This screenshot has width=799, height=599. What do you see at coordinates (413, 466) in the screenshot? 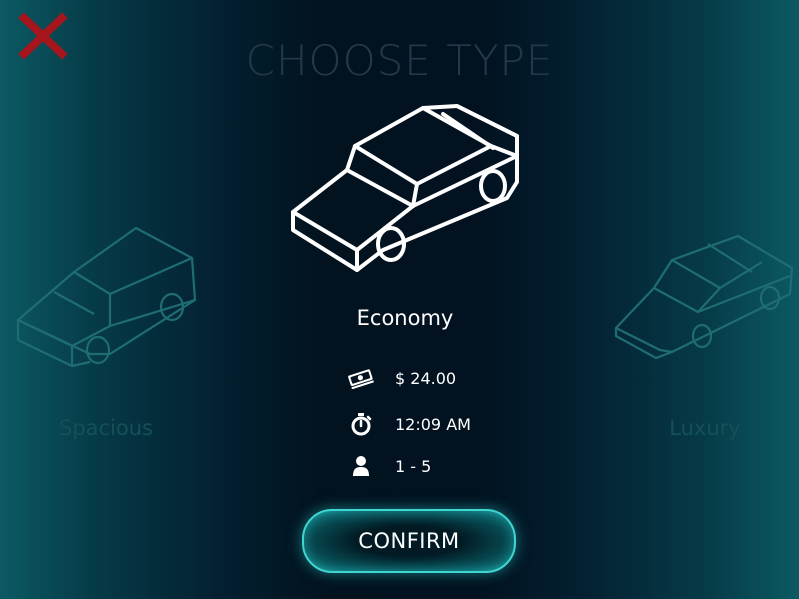
I see `passengers-value: 1 - 5` at bounding box center [413, 466].